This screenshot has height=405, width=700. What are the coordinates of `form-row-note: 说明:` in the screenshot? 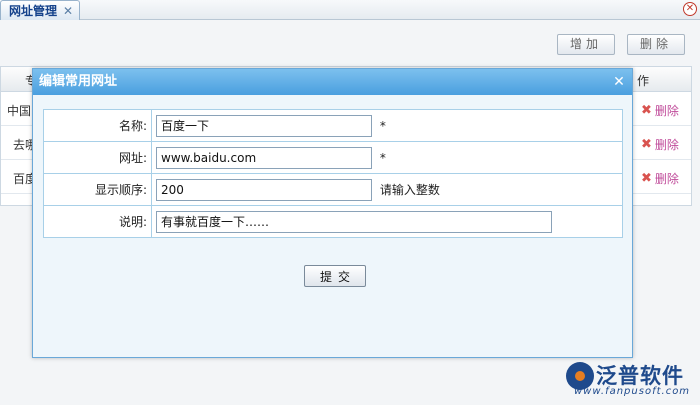 It's located at (333, 221).